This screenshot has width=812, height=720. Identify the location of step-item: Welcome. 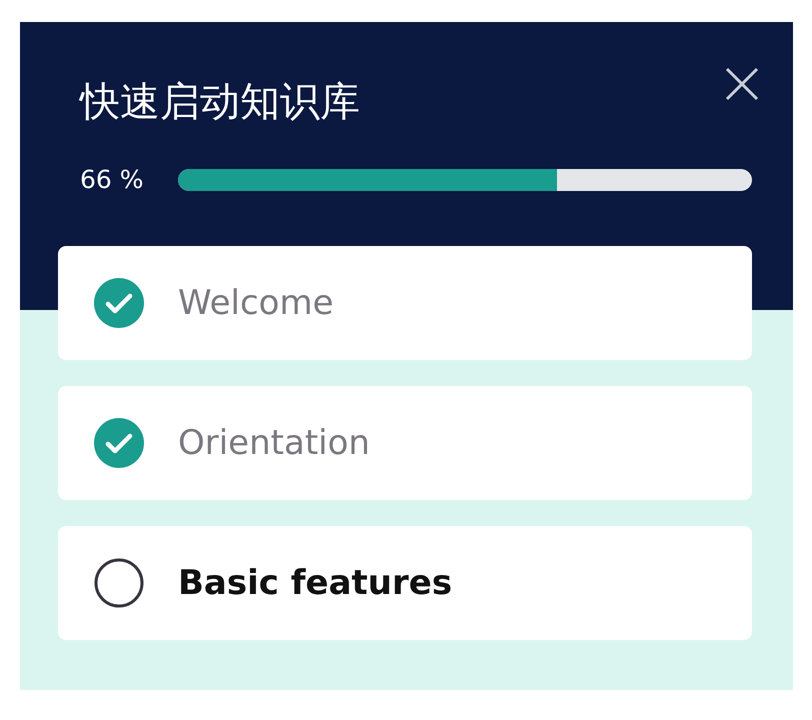
(405, 303).